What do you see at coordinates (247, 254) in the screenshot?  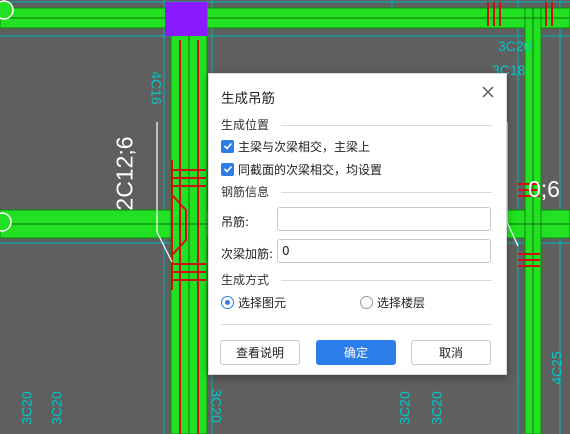 I see `secondary-label: 次梁加筋:` at bounding box center [247, 254].